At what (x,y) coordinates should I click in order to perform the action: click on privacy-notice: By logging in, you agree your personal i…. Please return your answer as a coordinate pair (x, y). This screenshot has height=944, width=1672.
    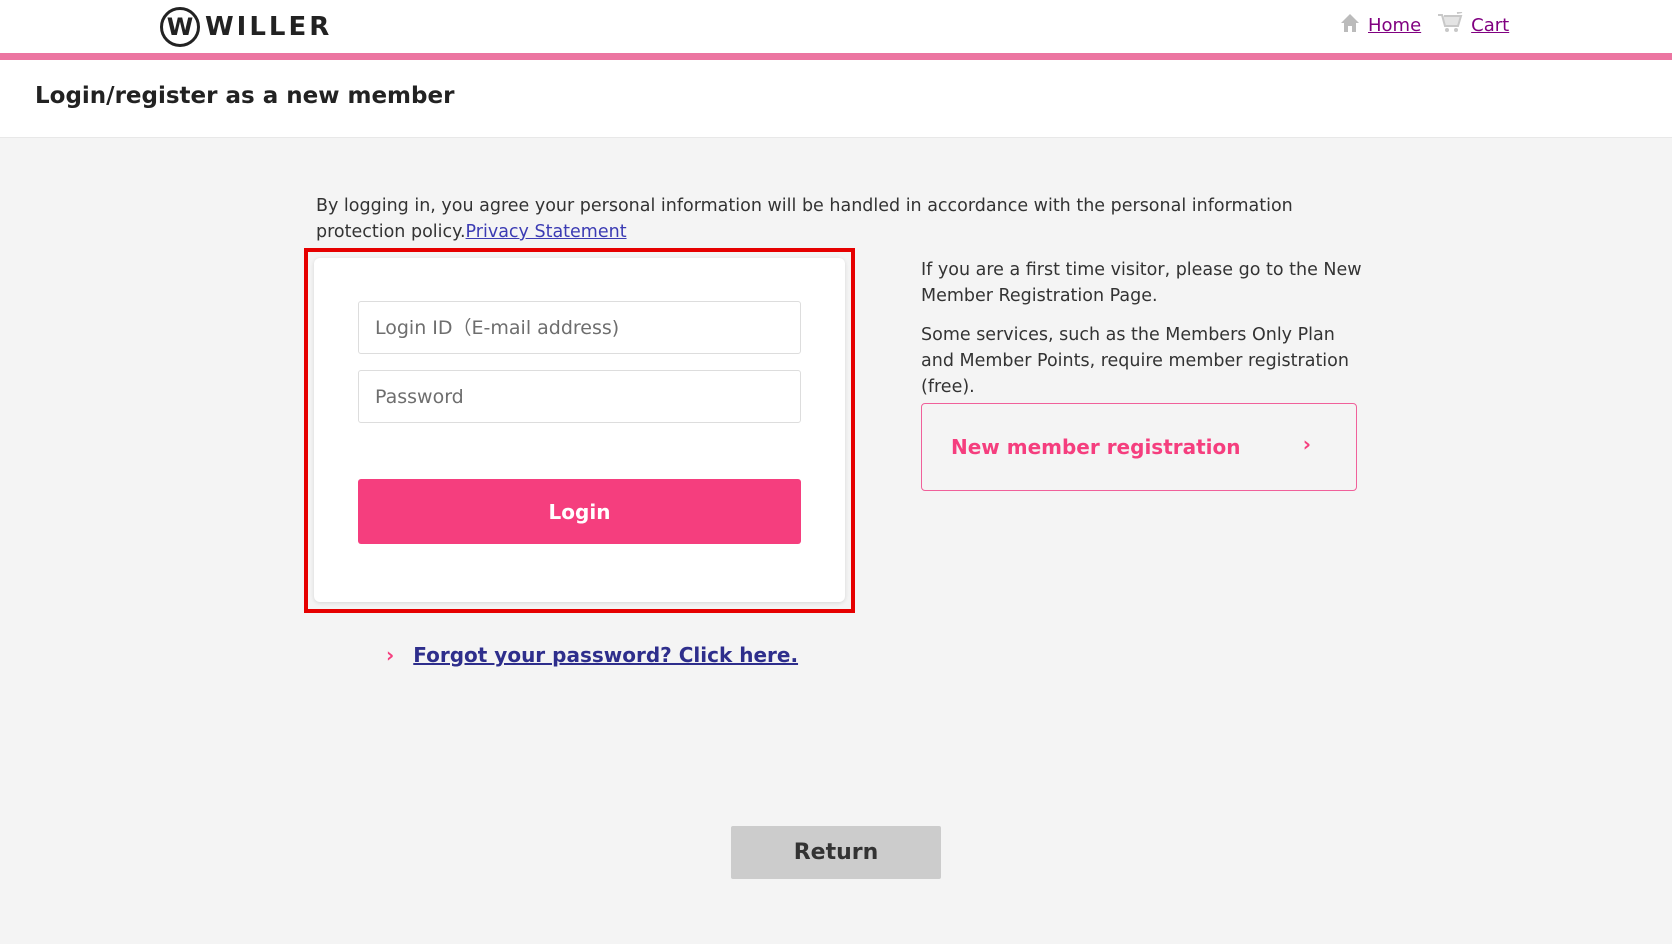
    Looking at the image, I should click on (826, 219).